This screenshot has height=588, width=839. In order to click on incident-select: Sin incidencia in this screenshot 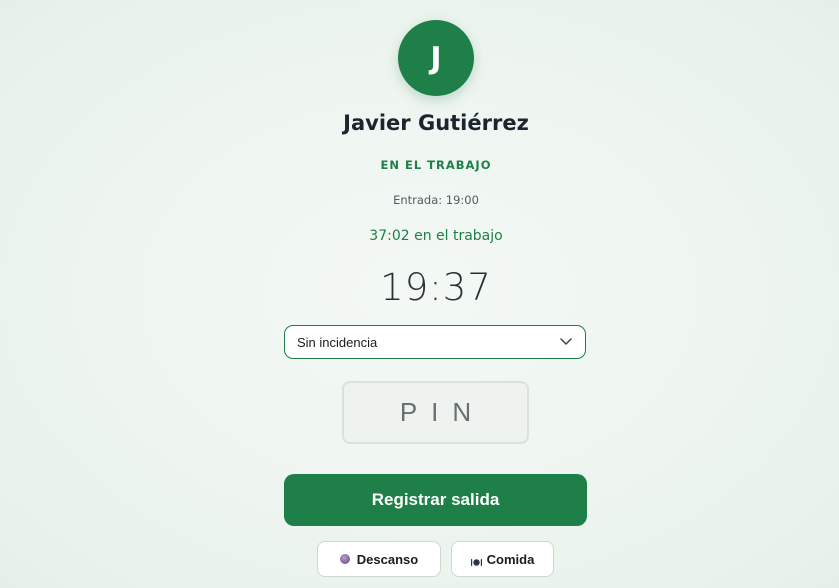, I will do `click(435, 342)`.